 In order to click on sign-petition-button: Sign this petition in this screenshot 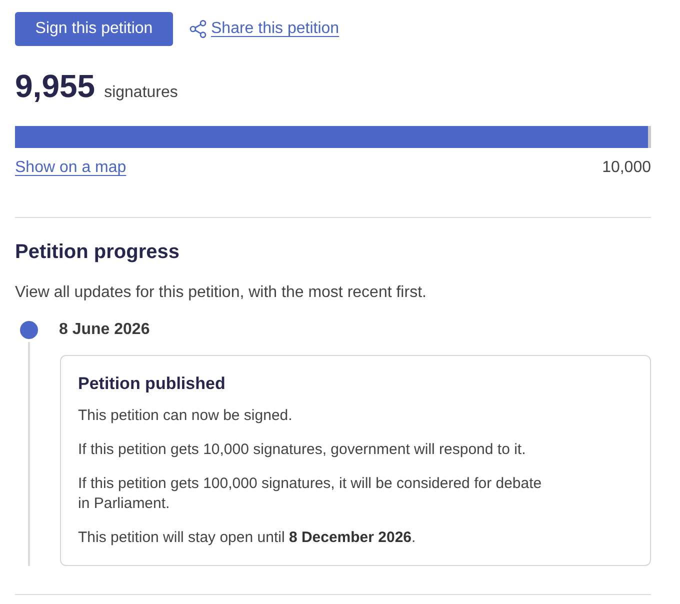, I will do `click(94, 29)`.